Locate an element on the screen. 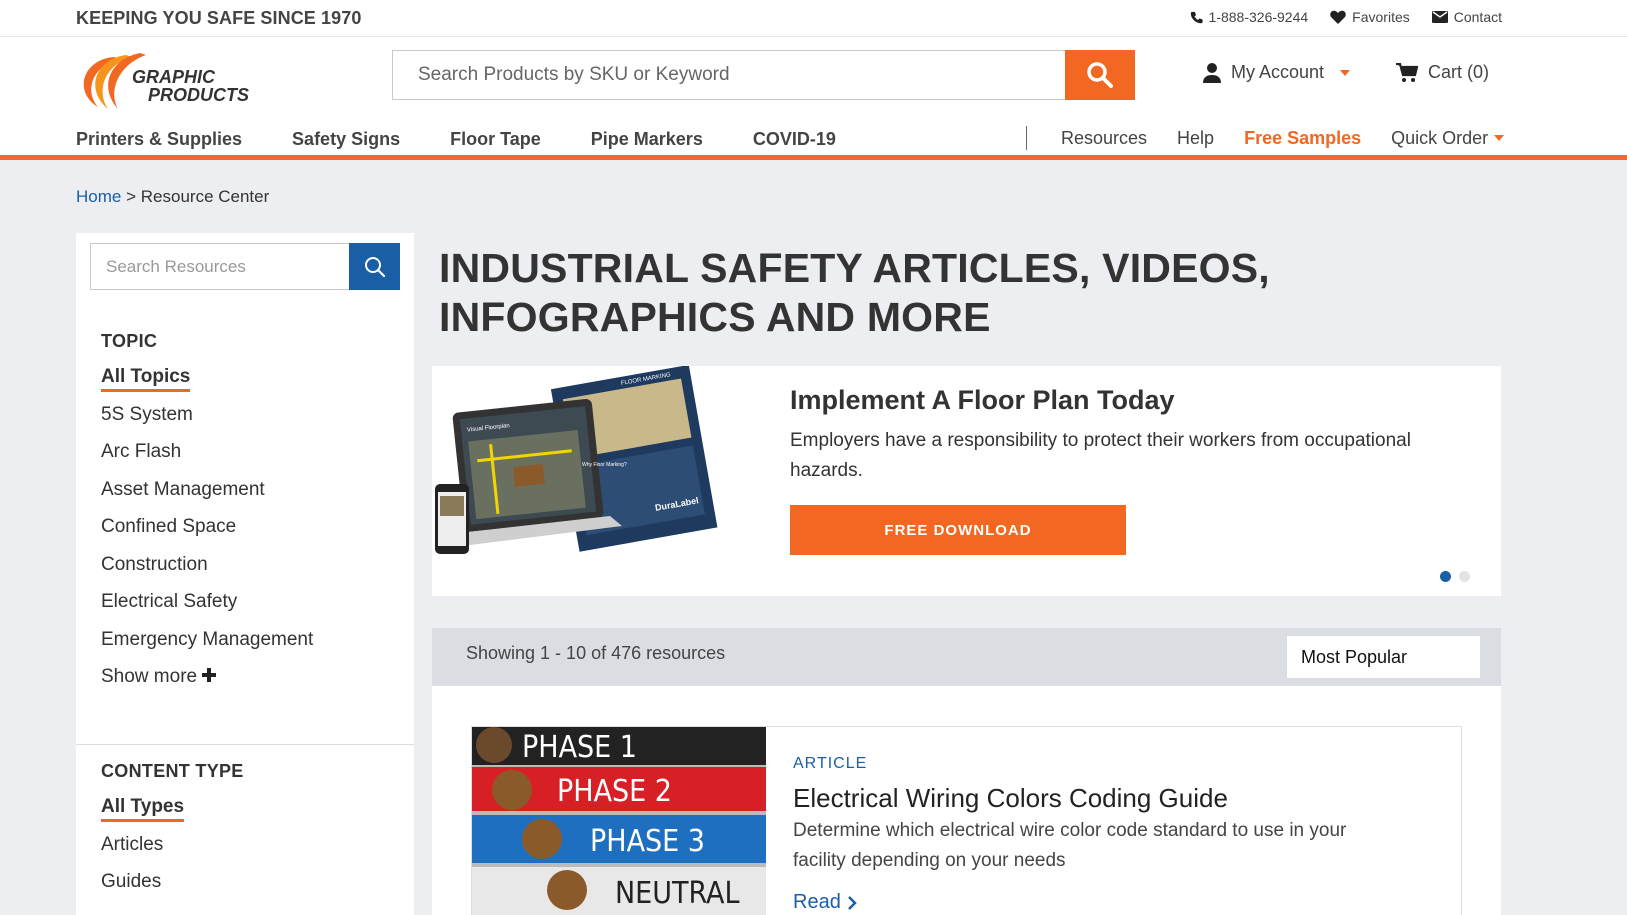 Image resolution: width=1627 pixels, height=915 pixels. topic-label: Construction is located at coordinates (154, 564).